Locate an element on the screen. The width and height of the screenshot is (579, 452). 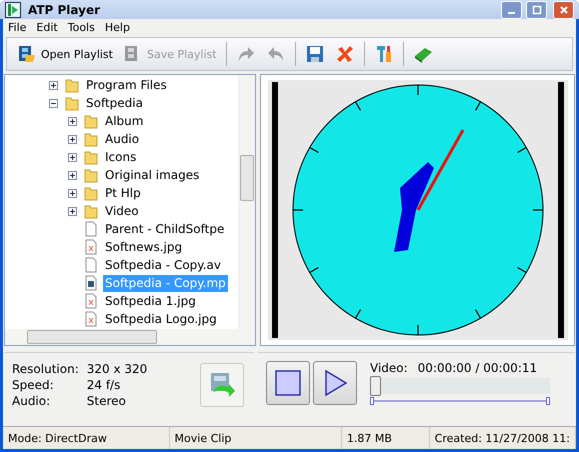
tree-item: Album is located at coordinates (124, 121).